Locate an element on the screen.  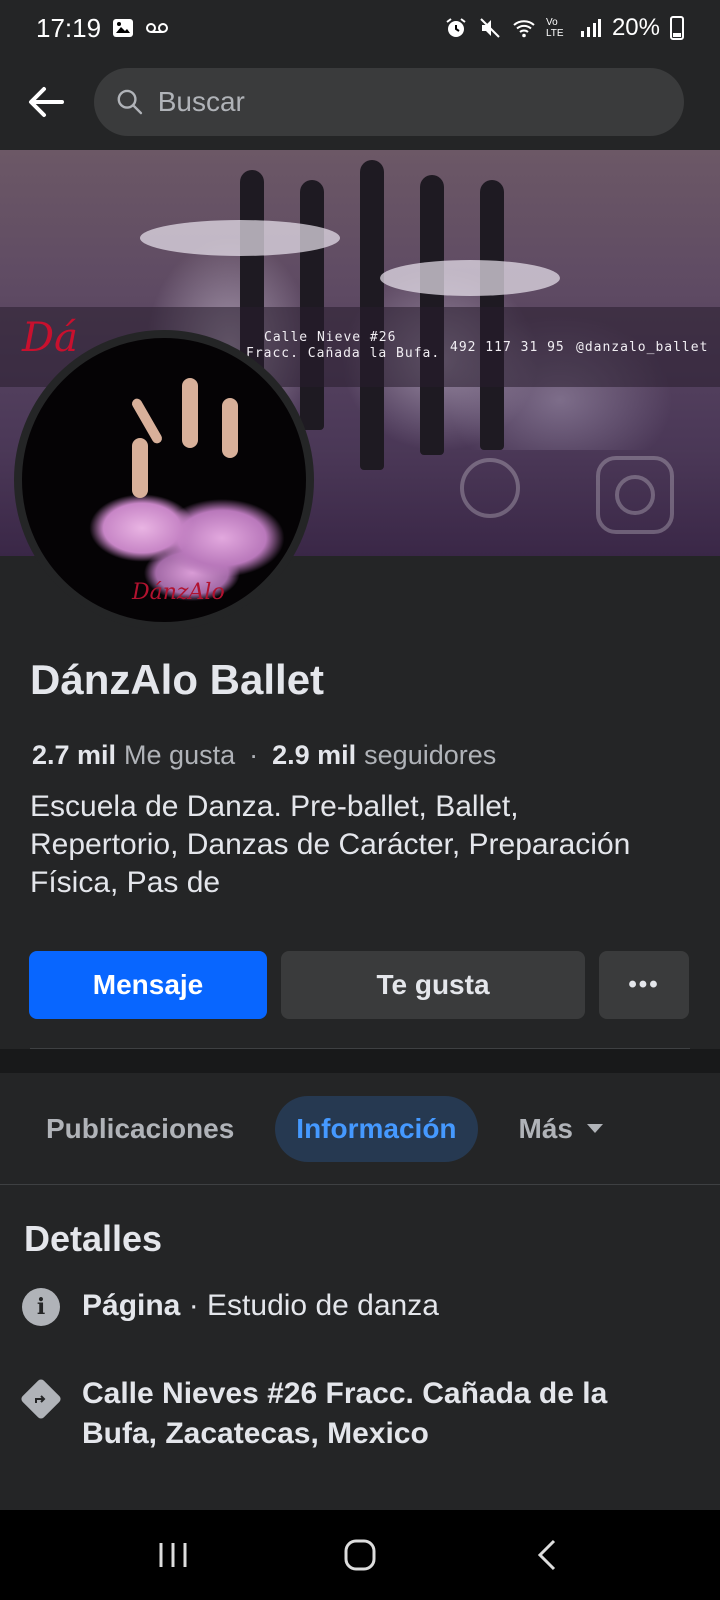
gallery-icon is located at coordinates (123, 28).